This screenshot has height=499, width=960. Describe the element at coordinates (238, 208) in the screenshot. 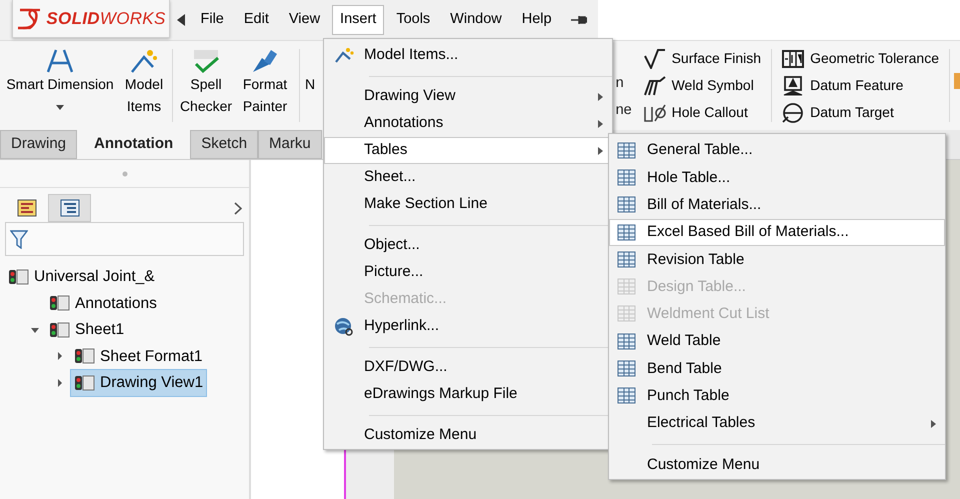

I see `chevron-right-icon` at that location.